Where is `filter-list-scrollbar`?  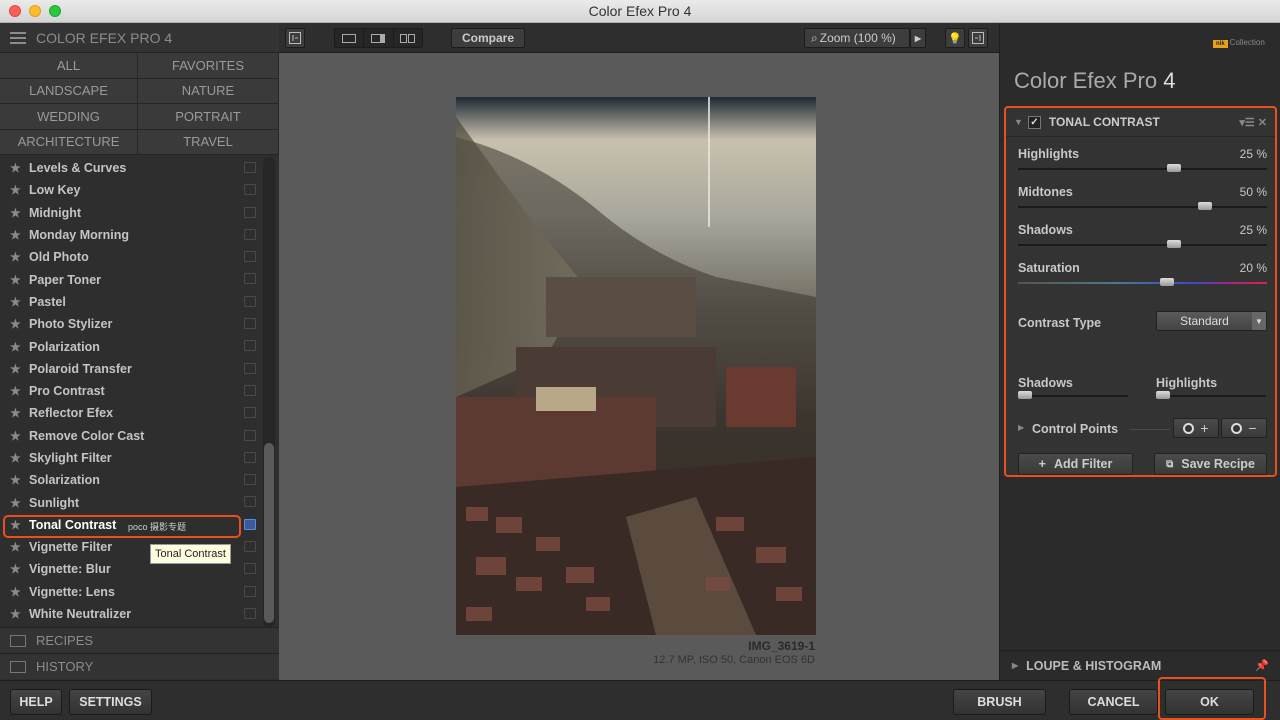 filter-list-scrollbar is located at coordinates (269, 392).